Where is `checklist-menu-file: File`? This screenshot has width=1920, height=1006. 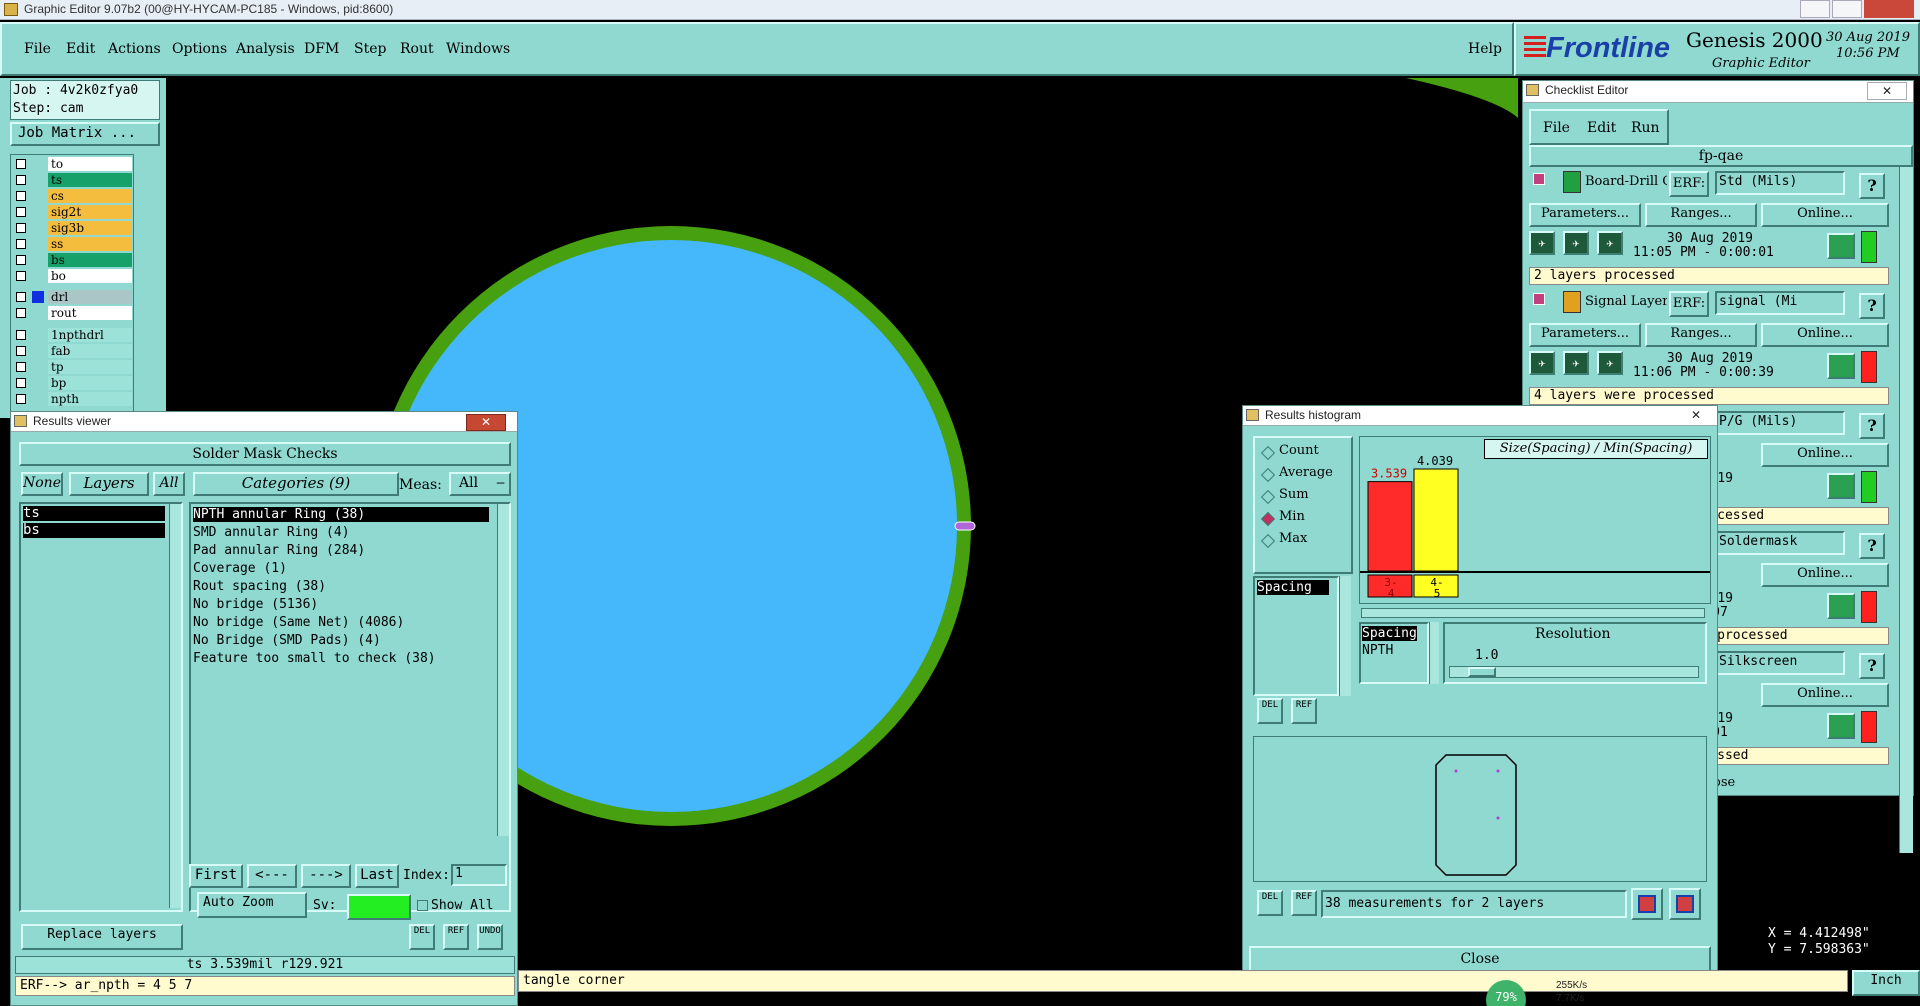 checklist-menu-file: File is located at coordinates (1556, 128).